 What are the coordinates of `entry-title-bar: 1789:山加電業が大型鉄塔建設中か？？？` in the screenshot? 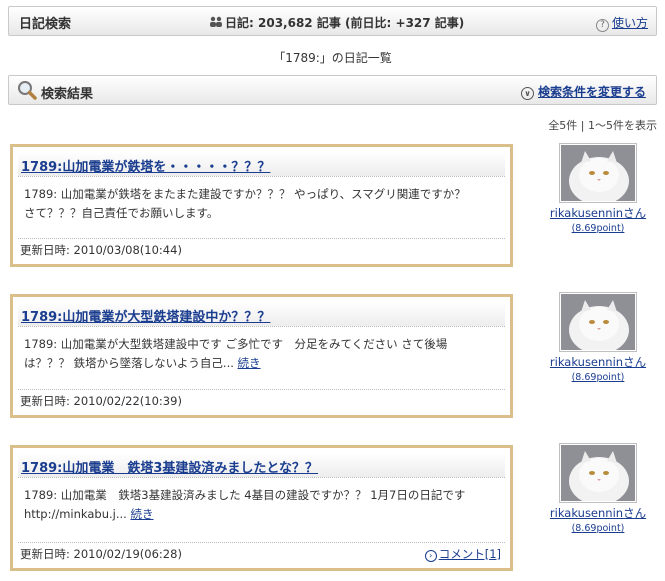 It's located at (261, 314).